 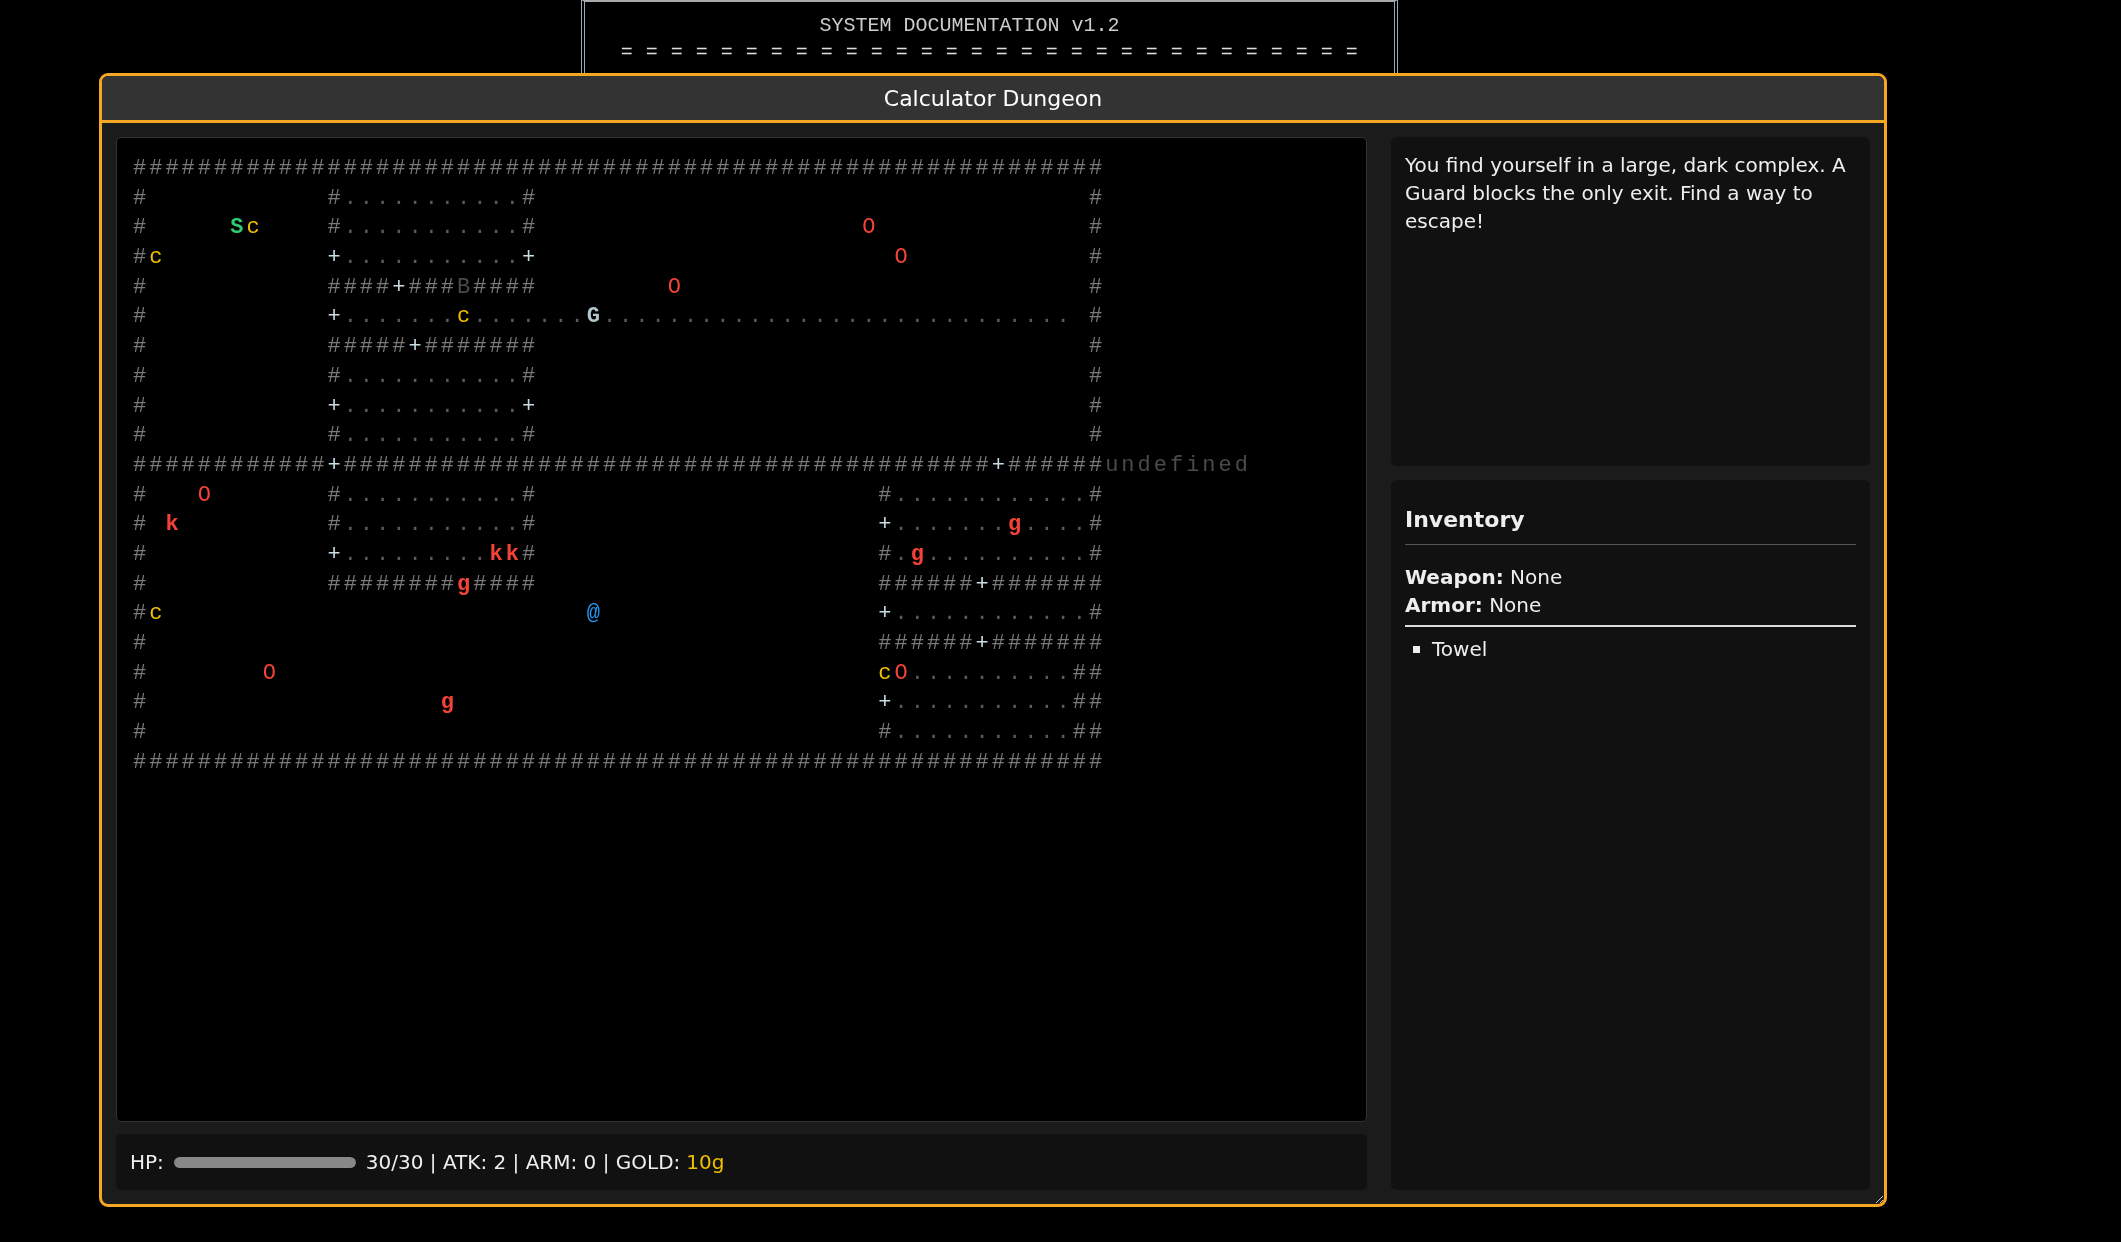 What do you see at coordinates (692, 465) in the screenshot?
I see `map-row-text: ############+########################################+######undefined` at bounding box center [692, 465].